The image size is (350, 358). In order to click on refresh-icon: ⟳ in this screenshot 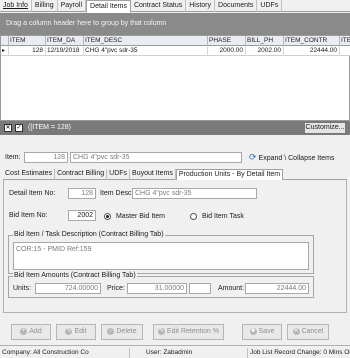, I will do `click(253, 157)`.